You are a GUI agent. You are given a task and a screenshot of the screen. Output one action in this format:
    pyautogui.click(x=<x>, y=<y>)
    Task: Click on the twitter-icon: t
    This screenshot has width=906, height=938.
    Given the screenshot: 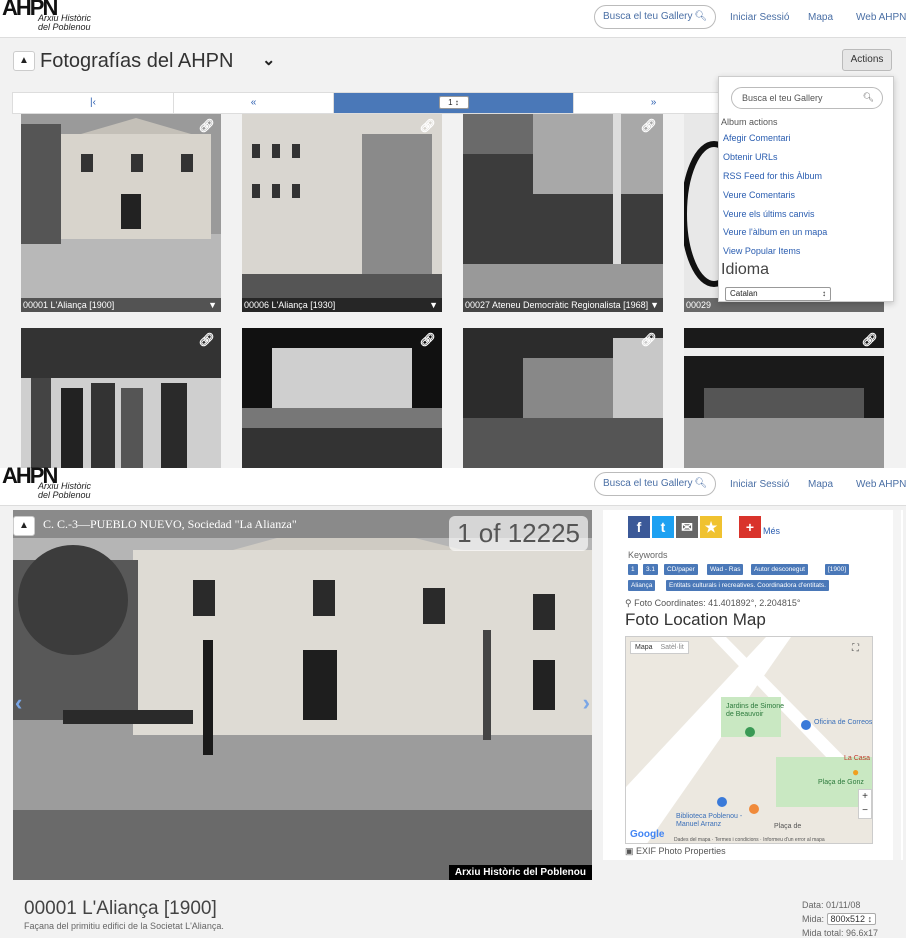 What is the action you would take?
    pyautogui.click(x=663, y=527)
    